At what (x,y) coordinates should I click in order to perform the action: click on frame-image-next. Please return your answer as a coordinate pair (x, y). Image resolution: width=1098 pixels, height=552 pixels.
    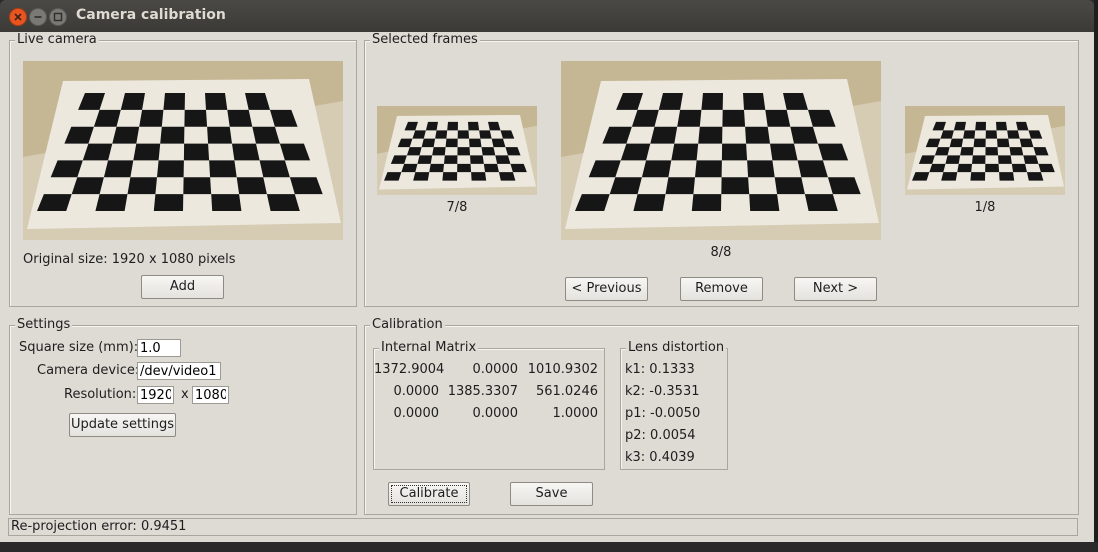
    Looking at the image, I should click on (985, 150).